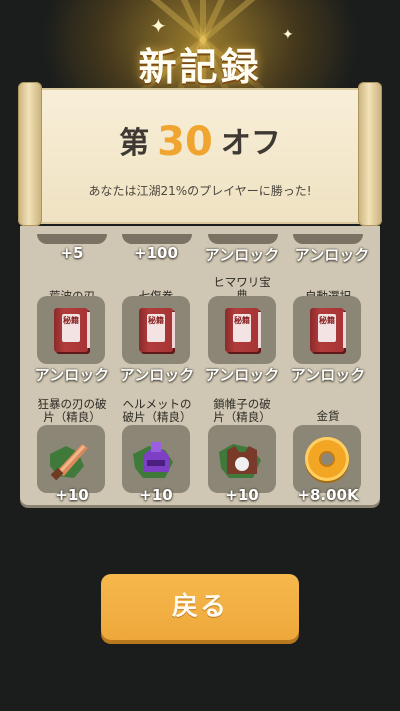 The width and height of the screenshot is (400, 711). Describe the element at coordinates (242, 410) in the screenshot. I see `reward-name: 鎖帷子の破 片（精良）` at that location.